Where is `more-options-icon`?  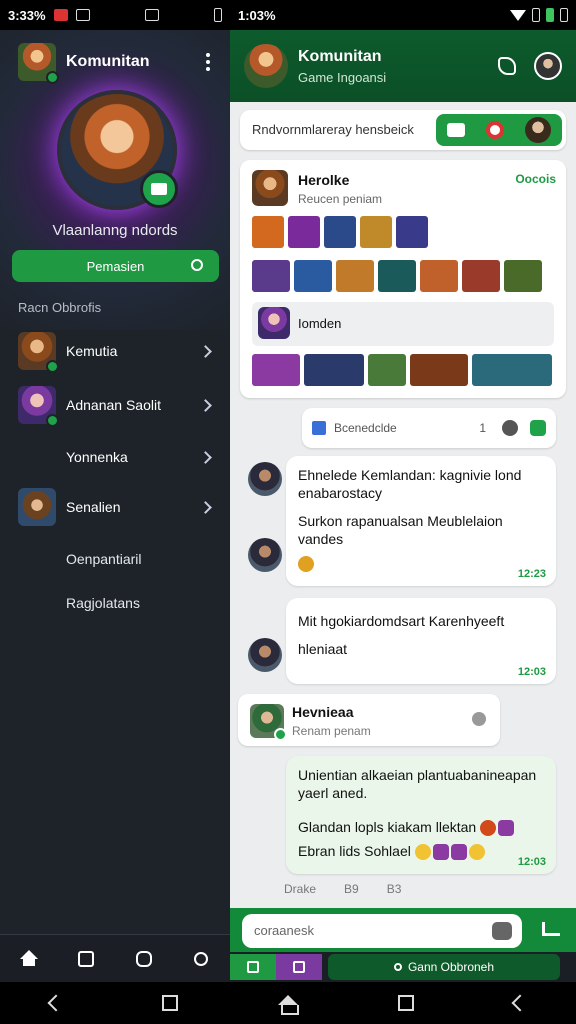 more-options-icon is located at coordinates (208, 62).